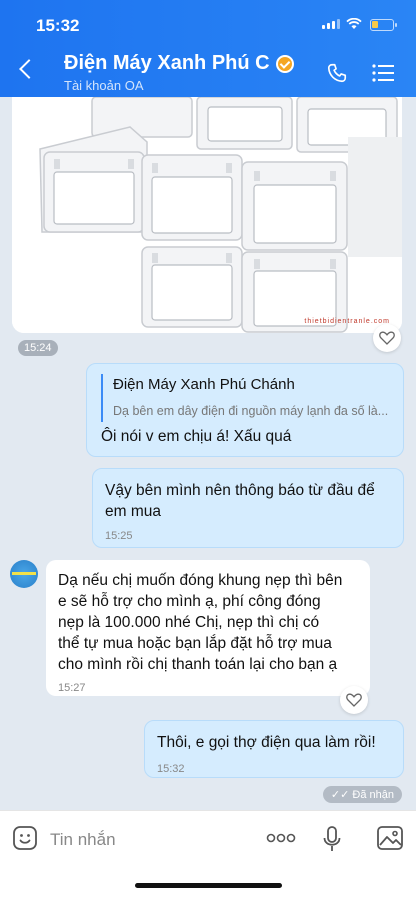 The width and height of the screenshot is (416, 900). Describe the element at coordinates (119, 536) in the screenshot. I see `message-time: 15:25` at that location.